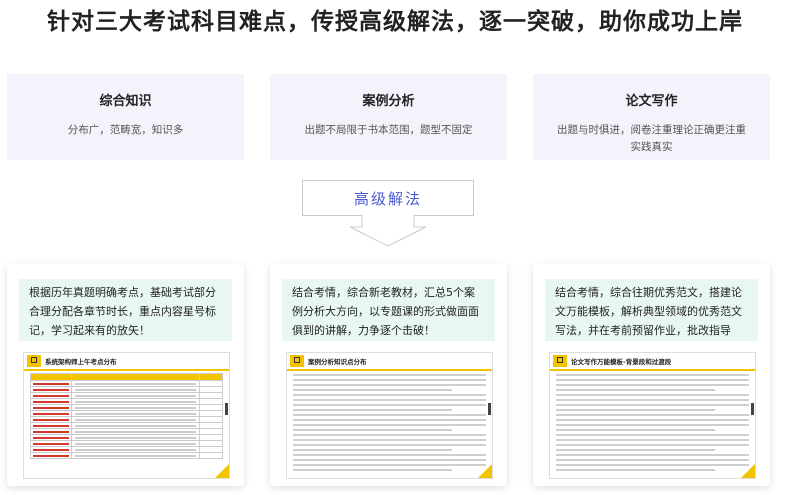 Image resolution: width=790 pixels, height=495 pixels. Describe the element at coordinates (125, 101) in the screenshot. I see `subject-title: 综合知识` at that location.